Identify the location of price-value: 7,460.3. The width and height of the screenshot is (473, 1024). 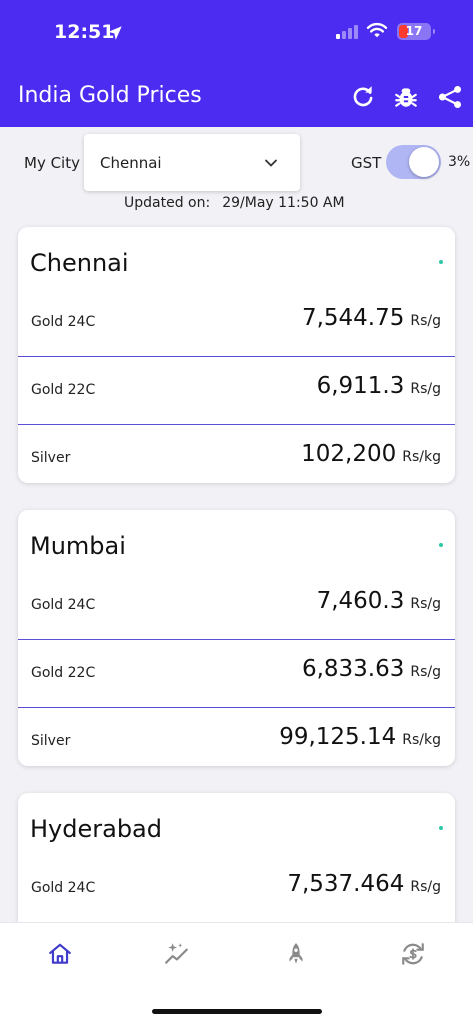
(360, 601).